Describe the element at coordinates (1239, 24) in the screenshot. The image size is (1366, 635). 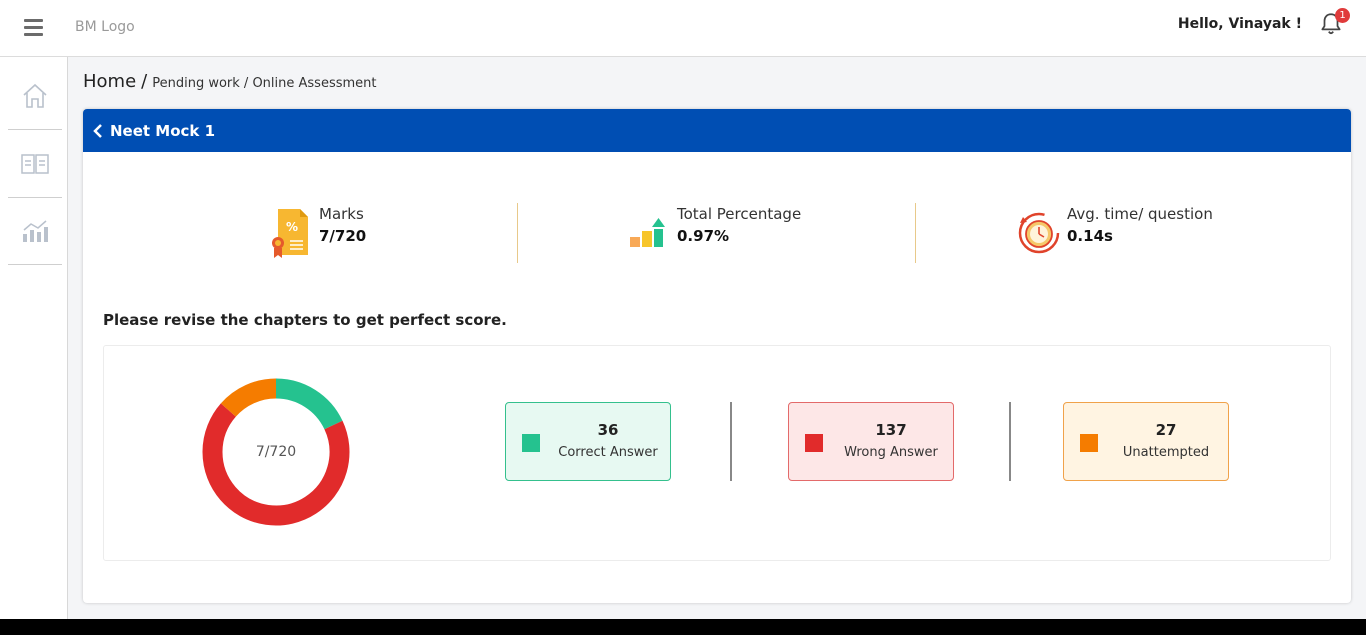
I see `user-greeting: Hello, Vinayak !` at that location.